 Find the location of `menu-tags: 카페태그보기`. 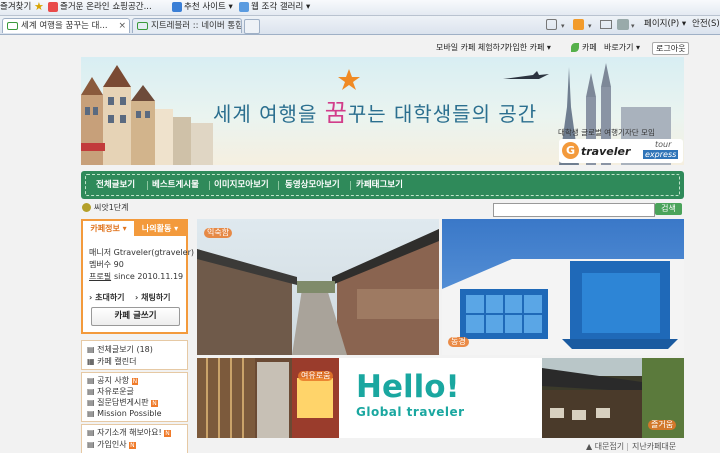

menu-tags: 카페태그보기 is located at coordinates (379, 185).